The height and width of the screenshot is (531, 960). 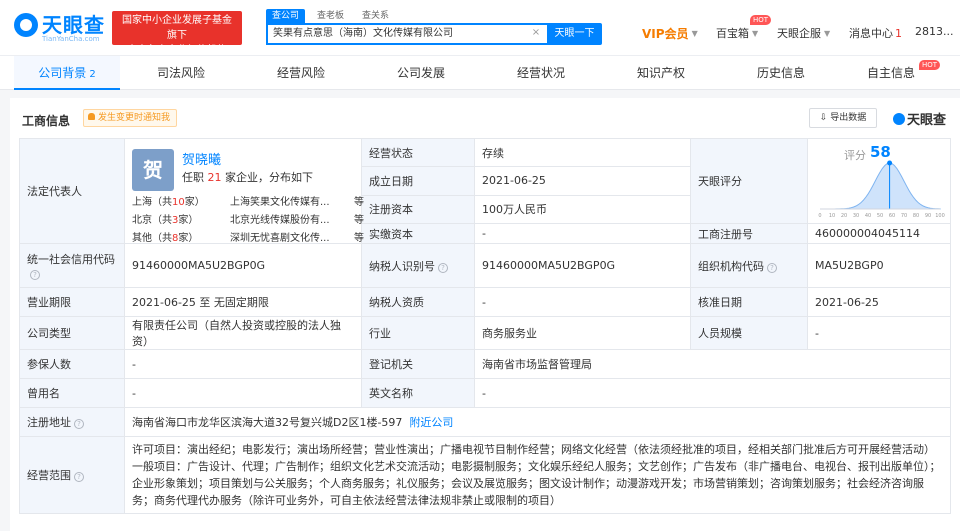 What do you see at coordinates (536, 33) in the screenshot?
I see `clear-icon: ×` at bounding box center [536, 33].